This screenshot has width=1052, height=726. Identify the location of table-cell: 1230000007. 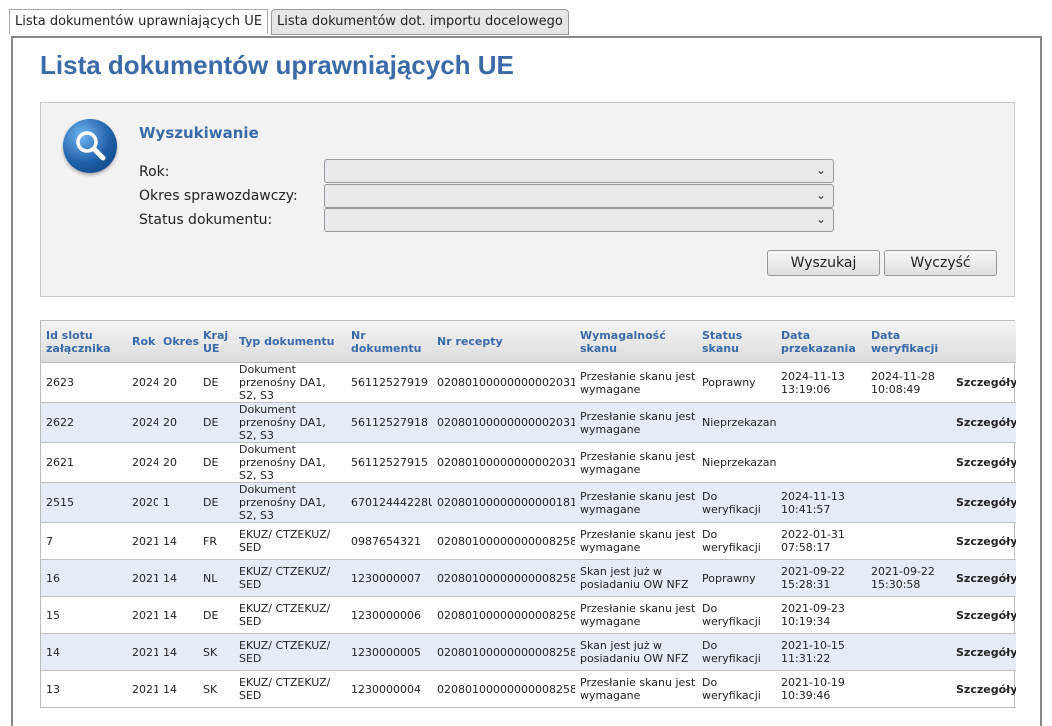
(389, 578).